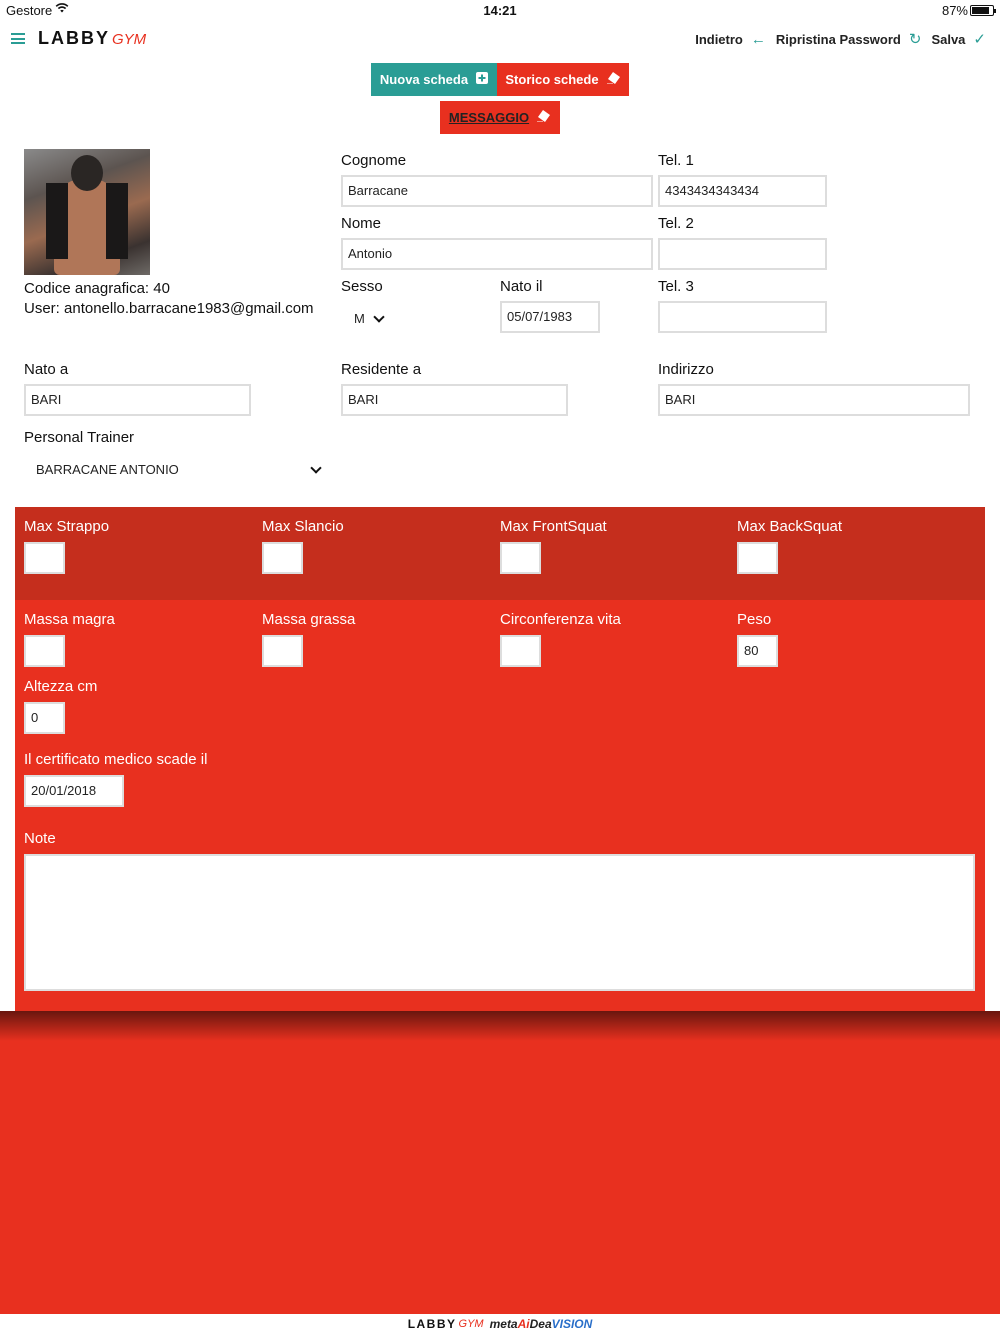 Image resolution: width=1000 pixels, height=1334 pixels. I want to click on circonferenza-input, so click(520, 651).